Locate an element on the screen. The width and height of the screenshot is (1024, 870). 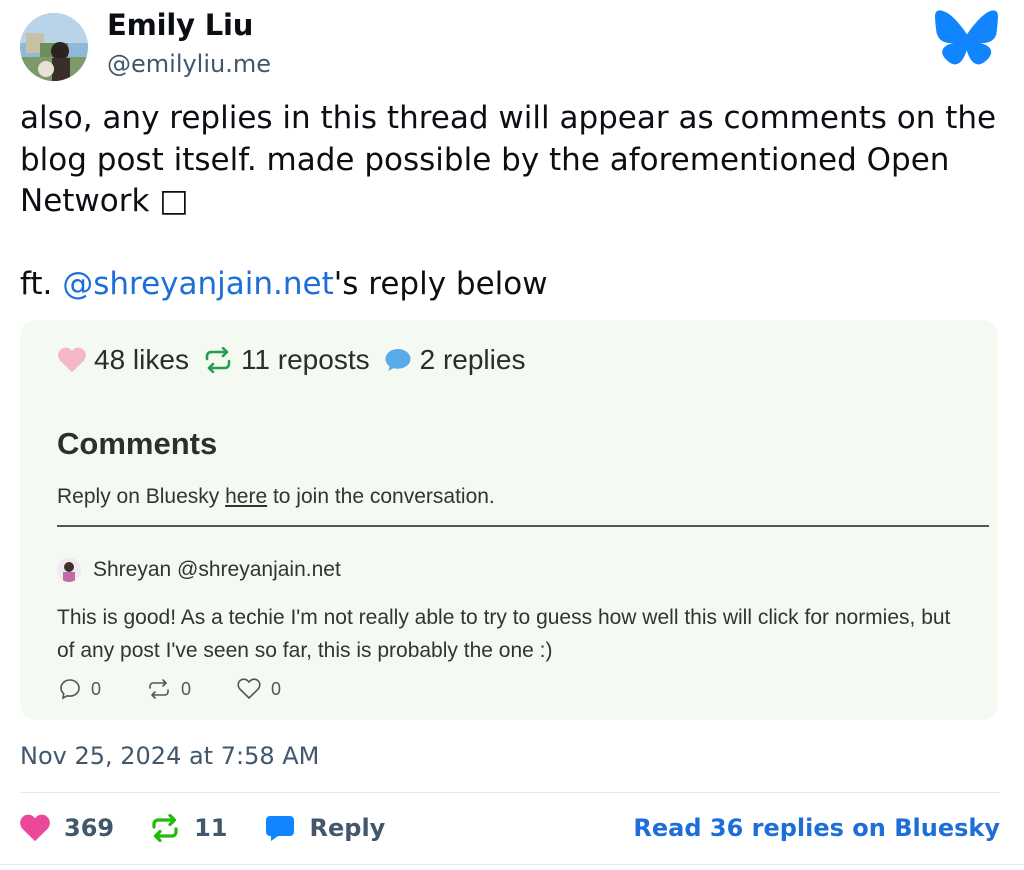
comment-like-action: 0 is located at coordinates (259, 689).